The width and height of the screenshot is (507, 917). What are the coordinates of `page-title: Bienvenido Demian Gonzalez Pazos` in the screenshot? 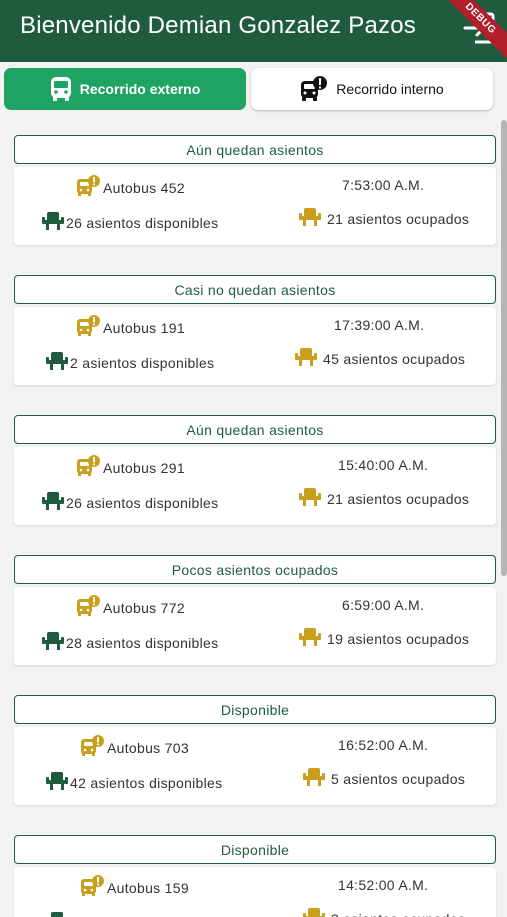 It's located at (218, 25).